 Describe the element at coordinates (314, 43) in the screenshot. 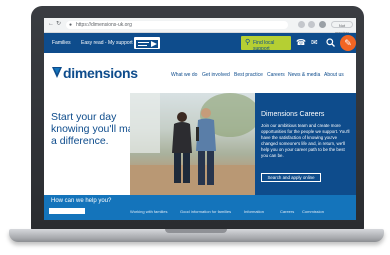

I see `email-icon: ✉` at that location.